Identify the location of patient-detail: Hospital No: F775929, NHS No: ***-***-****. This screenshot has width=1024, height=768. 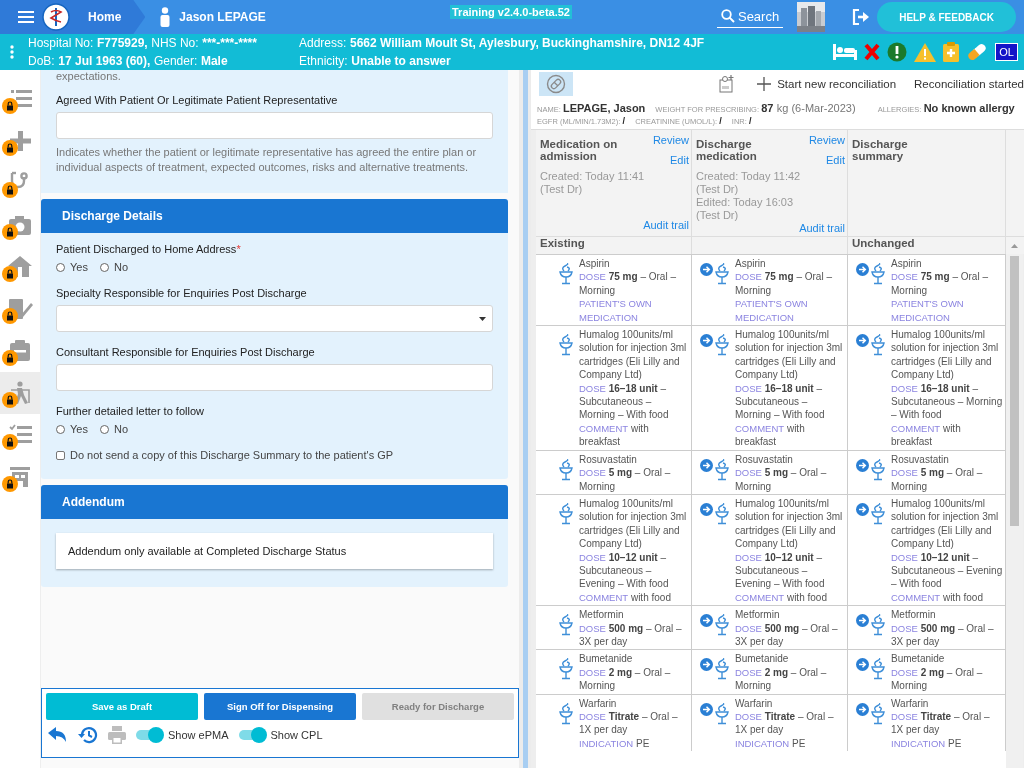
(143, 43).